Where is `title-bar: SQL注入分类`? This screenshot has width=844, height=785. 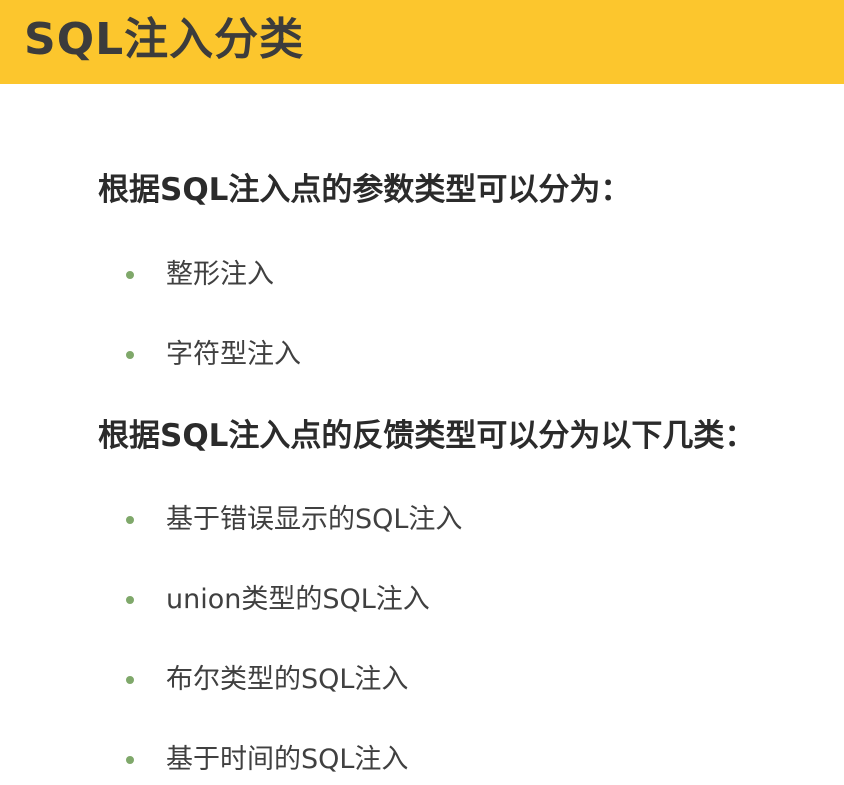
title-bar: SQL注入分类 is located at coordinates (422, 42).